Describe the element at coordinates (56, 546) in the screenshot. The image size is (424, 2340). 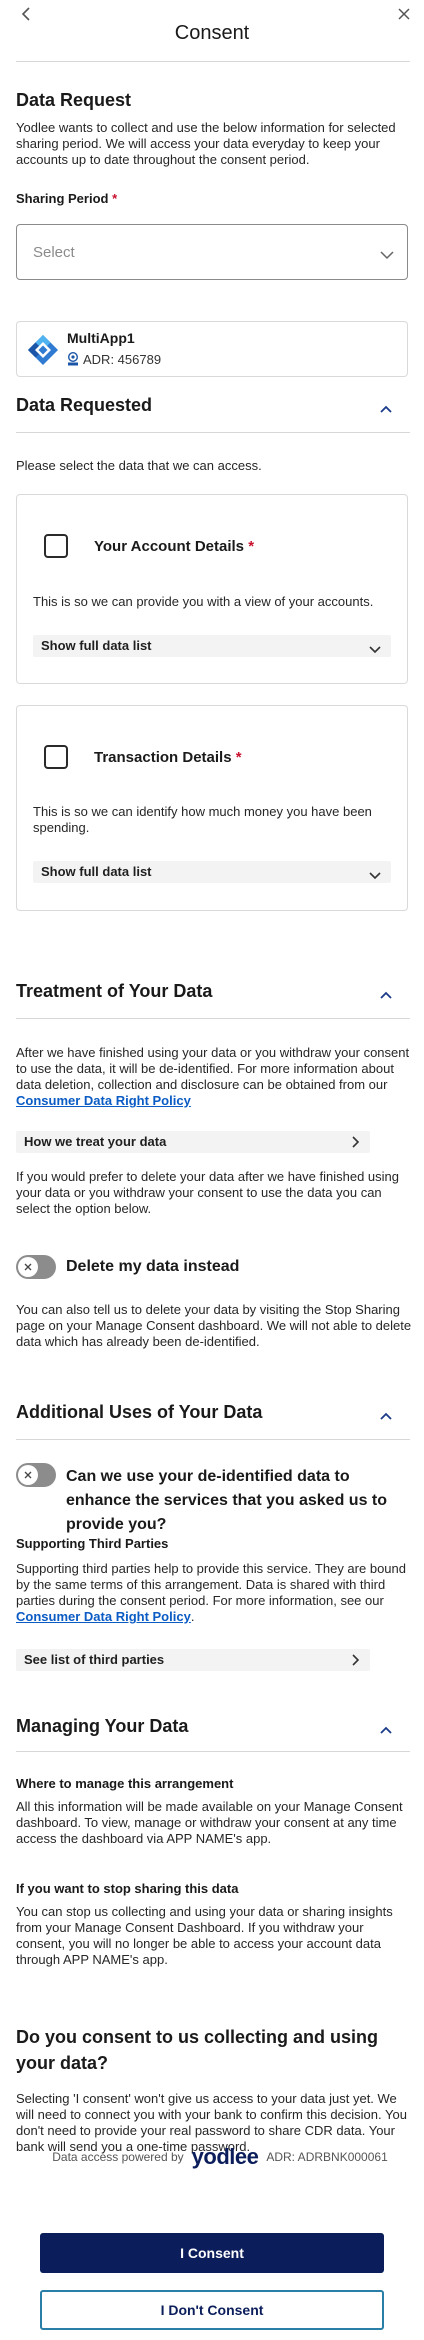
I see `account-details-checkbox` at that location.